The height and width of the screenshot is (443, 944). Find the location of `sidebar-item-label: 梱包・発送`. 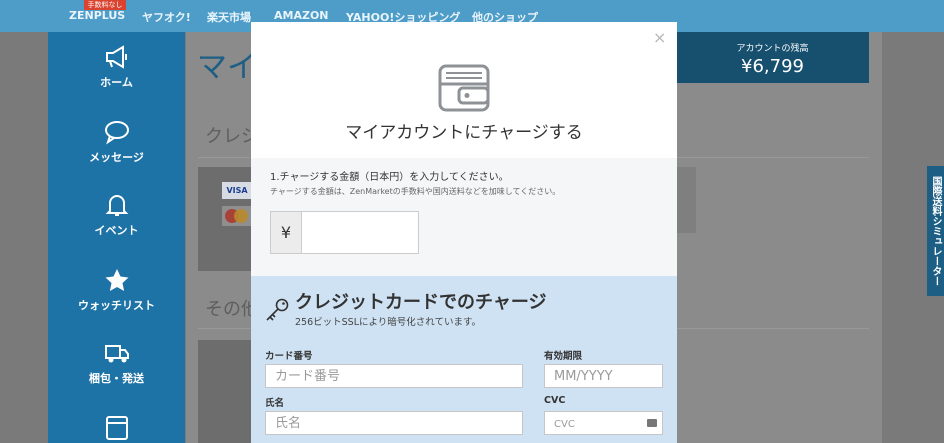

sidebar-item-label: 梱包・発送 is located at coordinates (116, 378).